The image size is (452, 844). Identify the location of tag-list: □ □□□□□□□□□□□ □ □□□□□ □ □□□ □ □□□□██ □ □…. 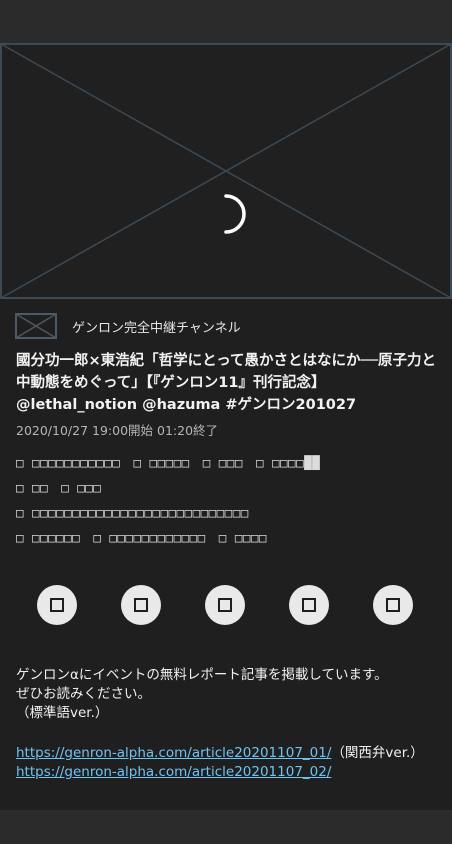
(226, 502).